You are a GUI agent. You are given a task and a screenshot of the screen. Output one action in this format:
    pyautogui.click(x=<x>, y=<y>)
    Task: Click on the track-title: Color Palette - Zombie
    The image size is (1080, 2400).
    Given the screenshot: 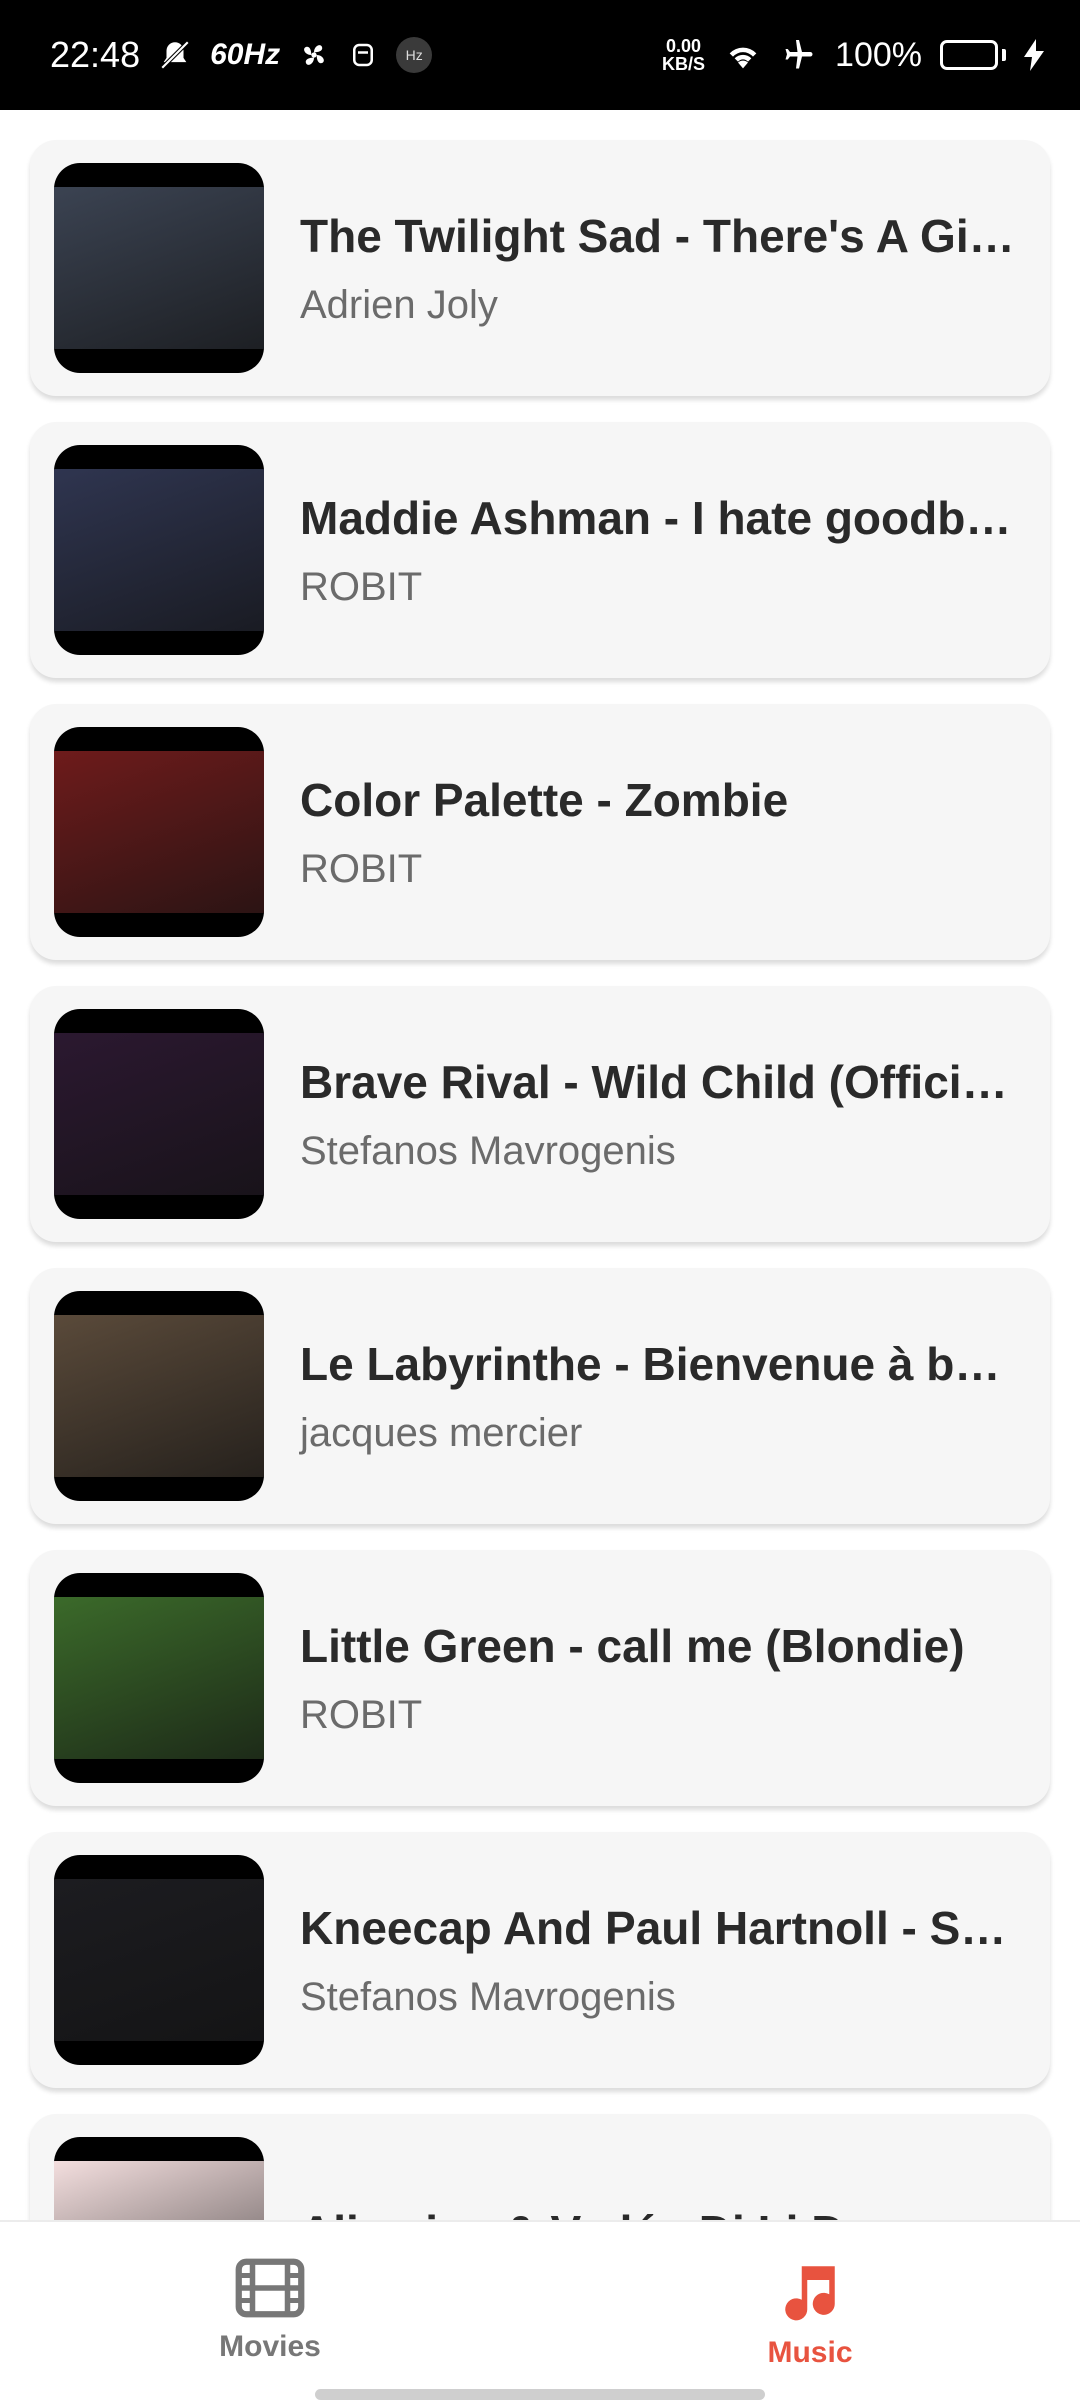 What is the action you would take?
    pyautogui.click(x=544, y=799)
    